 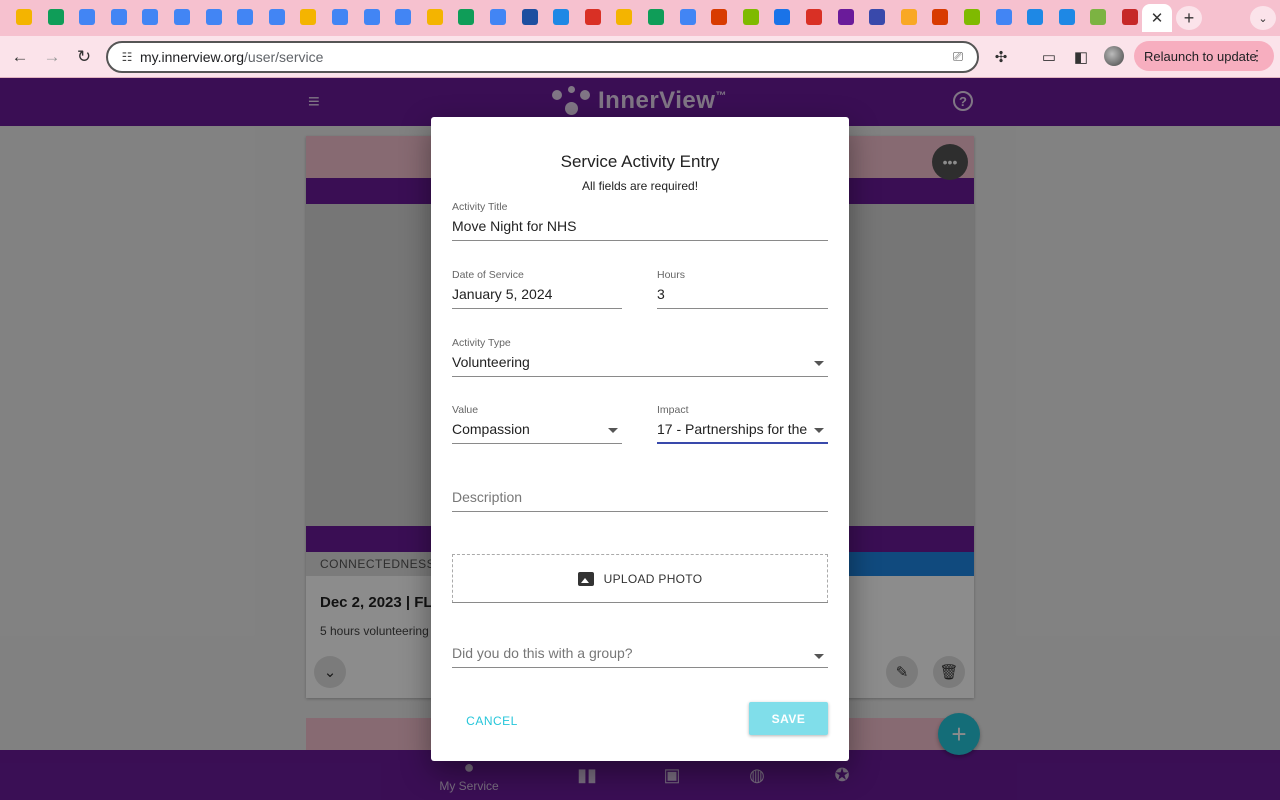 What do you see at coordinates (1204, 56) in the screenshot?
I see `relaunch-button: Relaunch to update ⋮` at bounding box center [1204, 56].